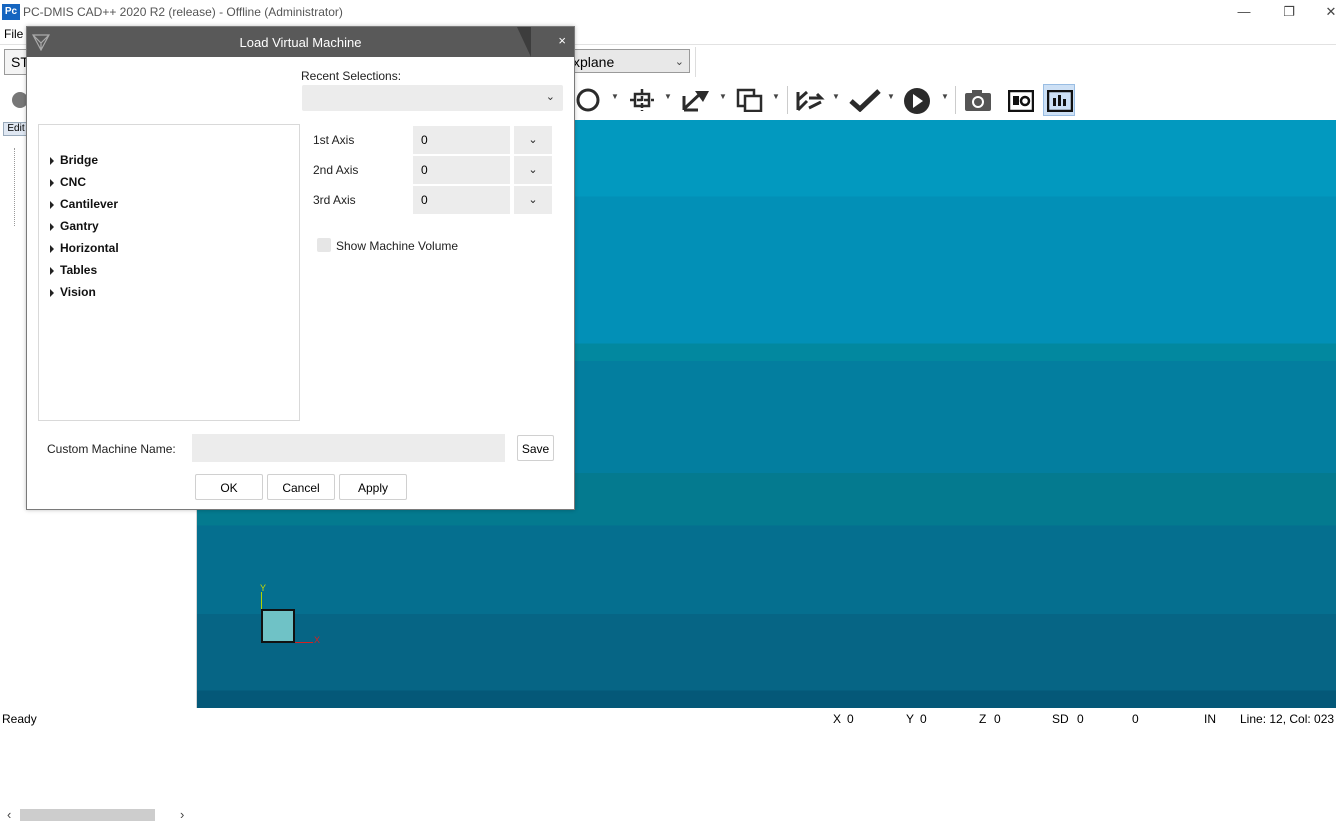 This screenshot has height=824, width=1336. What do you see at coordinates (946, 719) in the screenshot?
I see `y-value: 0` at bounding box center [946, 719].